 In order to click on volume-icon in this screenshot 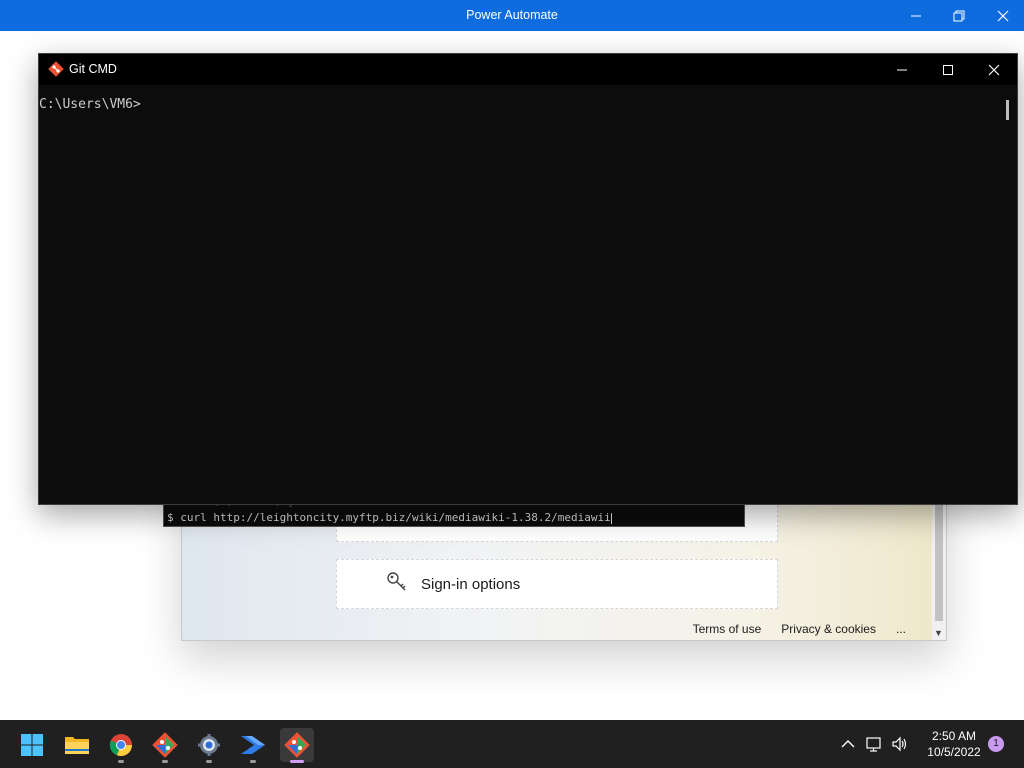, I will do `click(899, 744)`.